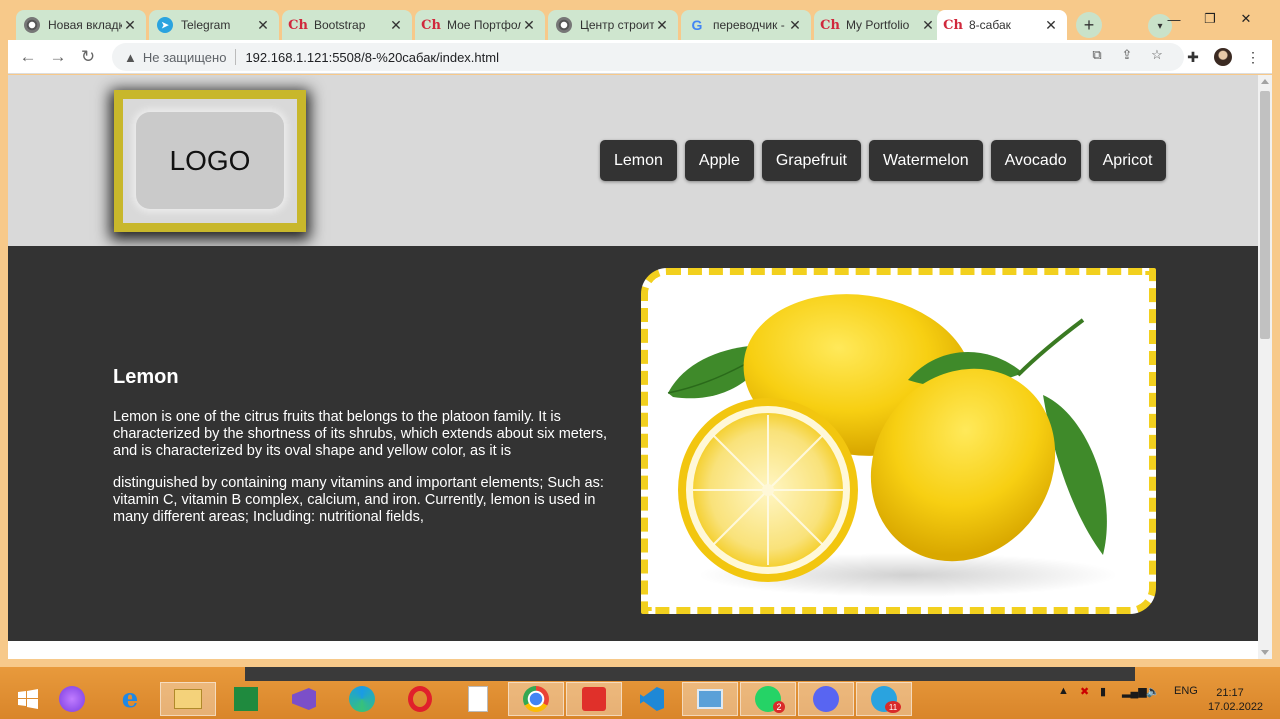 The width and height of the screenshot is (1280, 719). I want to click on telegram-icon: ➤, so click(165, 25).